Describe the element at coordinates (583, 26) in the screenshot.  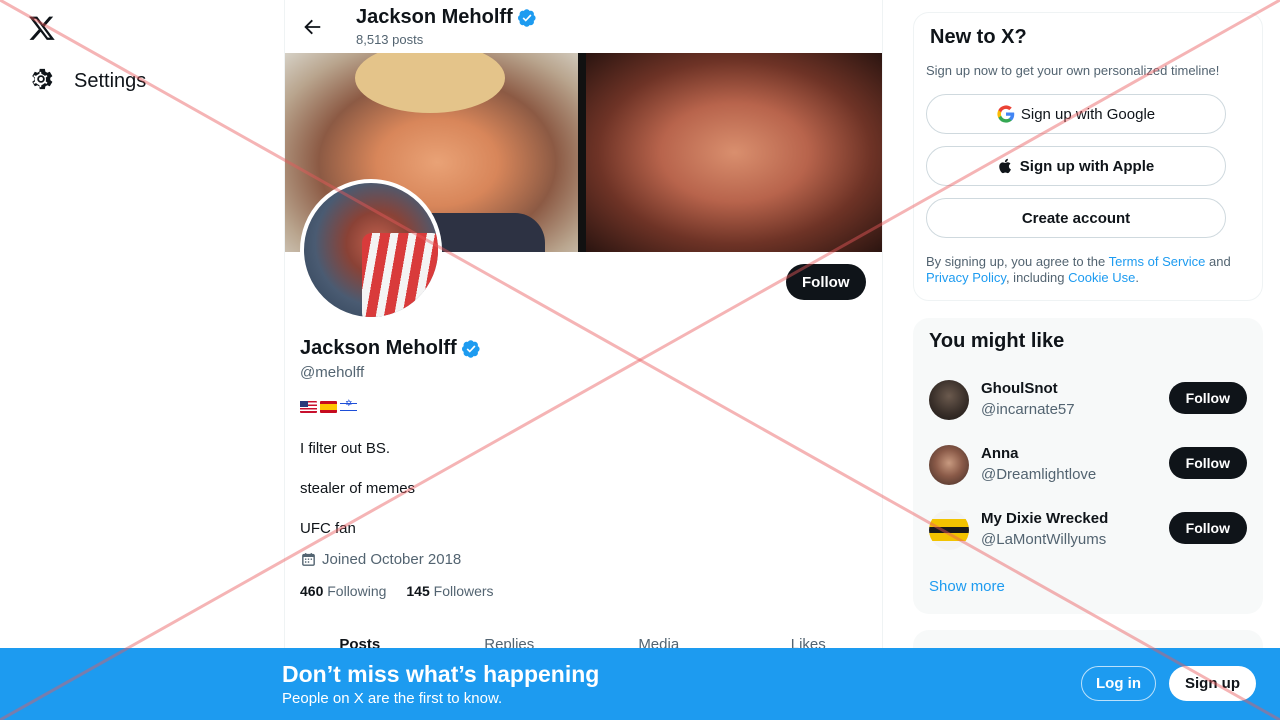
I see `profile-header-bar: Jackson Meholff 8,513 posts` at that location.